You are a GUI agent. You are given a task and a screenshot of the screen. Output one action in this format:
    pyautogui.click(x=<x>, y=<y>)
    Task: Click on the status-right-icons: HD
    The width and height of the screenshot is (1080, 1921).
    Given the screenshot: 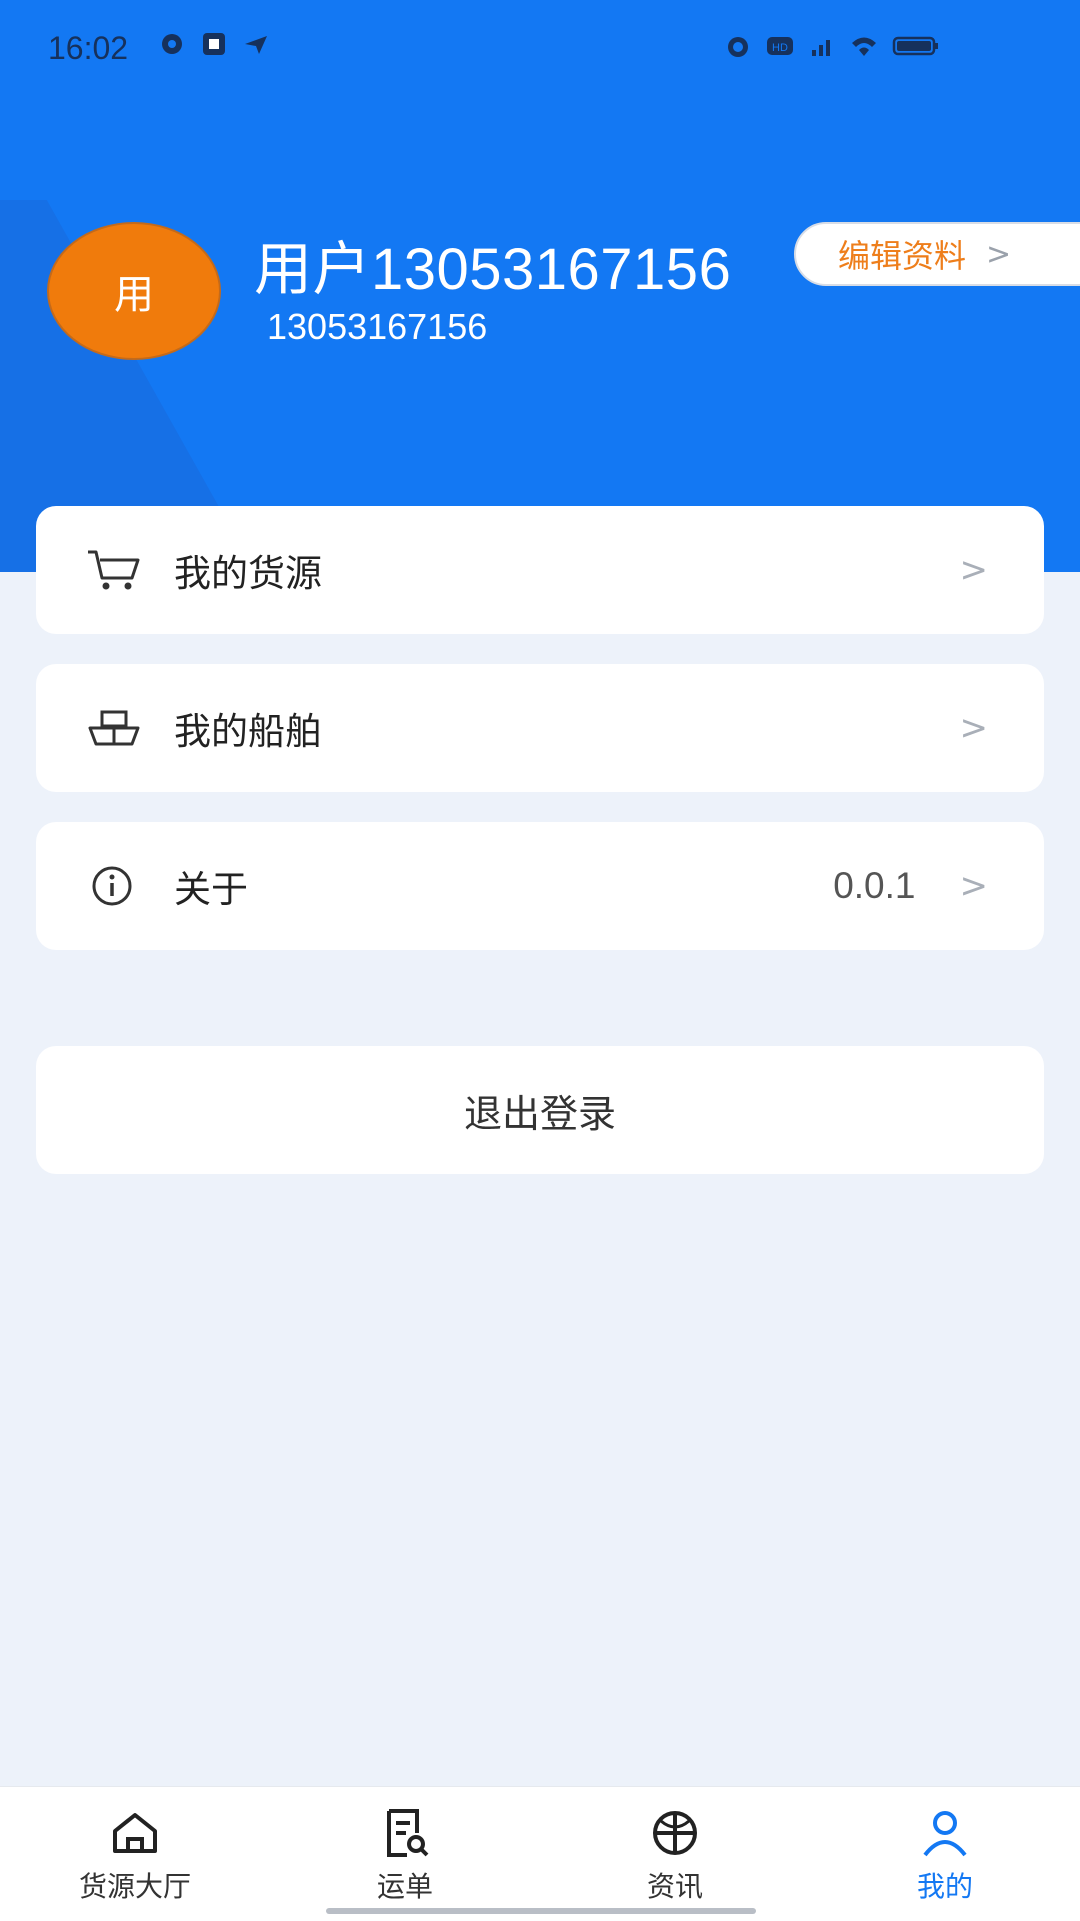 What is the action you would take?
    pyautogui.click(x=832, y=46)
    